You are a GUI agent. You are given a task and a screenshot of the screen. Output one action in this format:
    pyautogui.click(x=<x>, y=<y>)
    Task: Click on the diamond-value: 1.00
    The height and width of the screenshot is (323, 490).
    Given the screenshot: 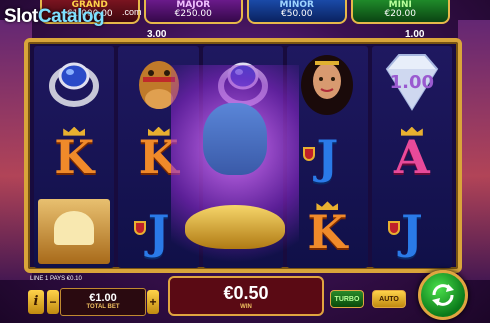 What is the action you would take?
    pyautogui.click(x=412, y=82)
    